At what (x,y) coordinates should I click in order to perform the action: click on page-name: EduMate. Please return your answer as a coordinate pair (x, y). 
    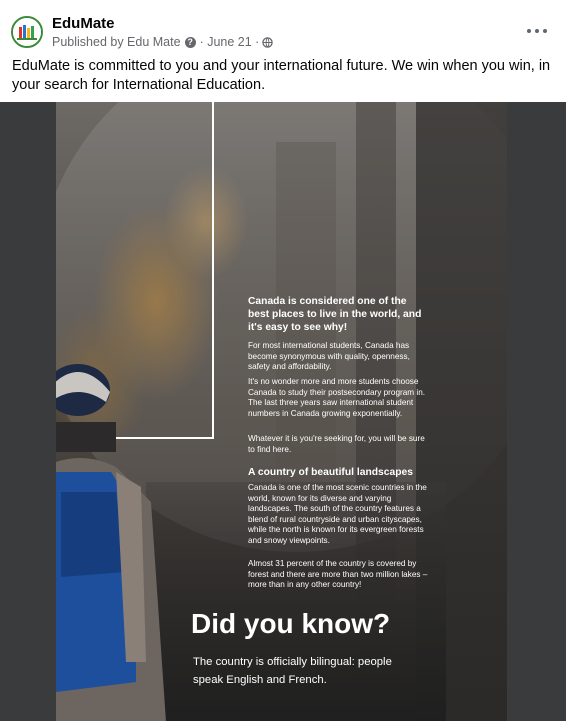
    Looking at the image, I should click on (83, 23).